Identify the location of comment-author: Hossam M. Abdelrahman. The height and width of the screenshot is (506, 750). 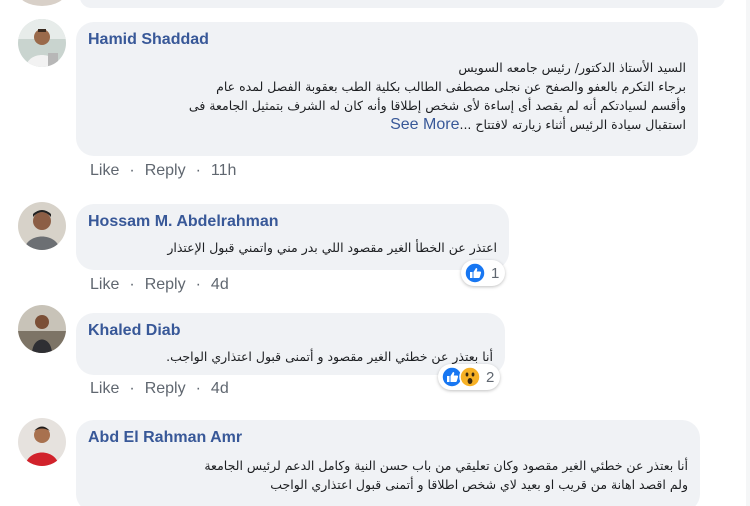
(292, 222).